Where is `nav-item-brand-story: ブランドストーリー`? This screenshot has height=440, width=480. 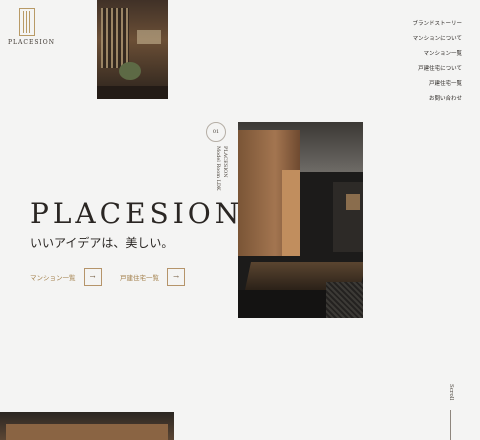 nav-item-brand-story: ブランドストーリー is located at coordinates (437, 24).